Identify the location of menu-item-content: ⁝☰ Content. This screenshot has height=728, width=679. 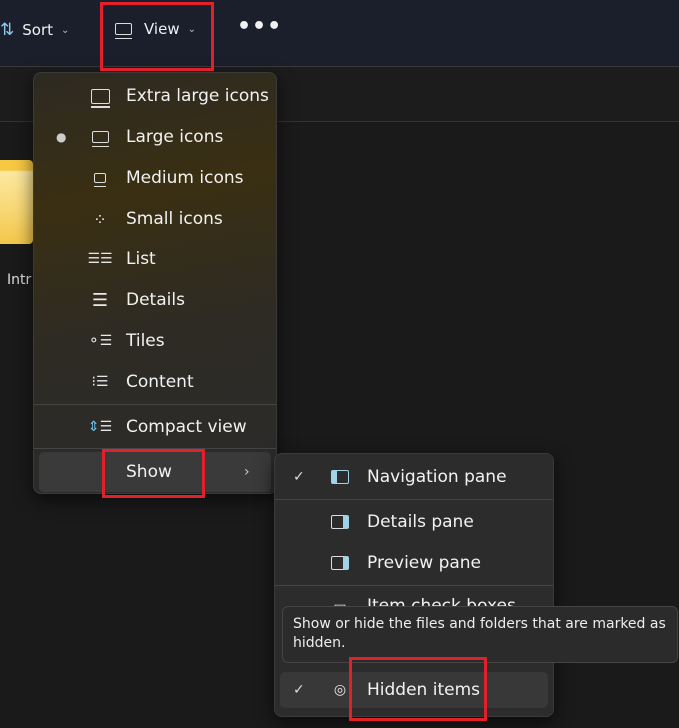
(155, 382).